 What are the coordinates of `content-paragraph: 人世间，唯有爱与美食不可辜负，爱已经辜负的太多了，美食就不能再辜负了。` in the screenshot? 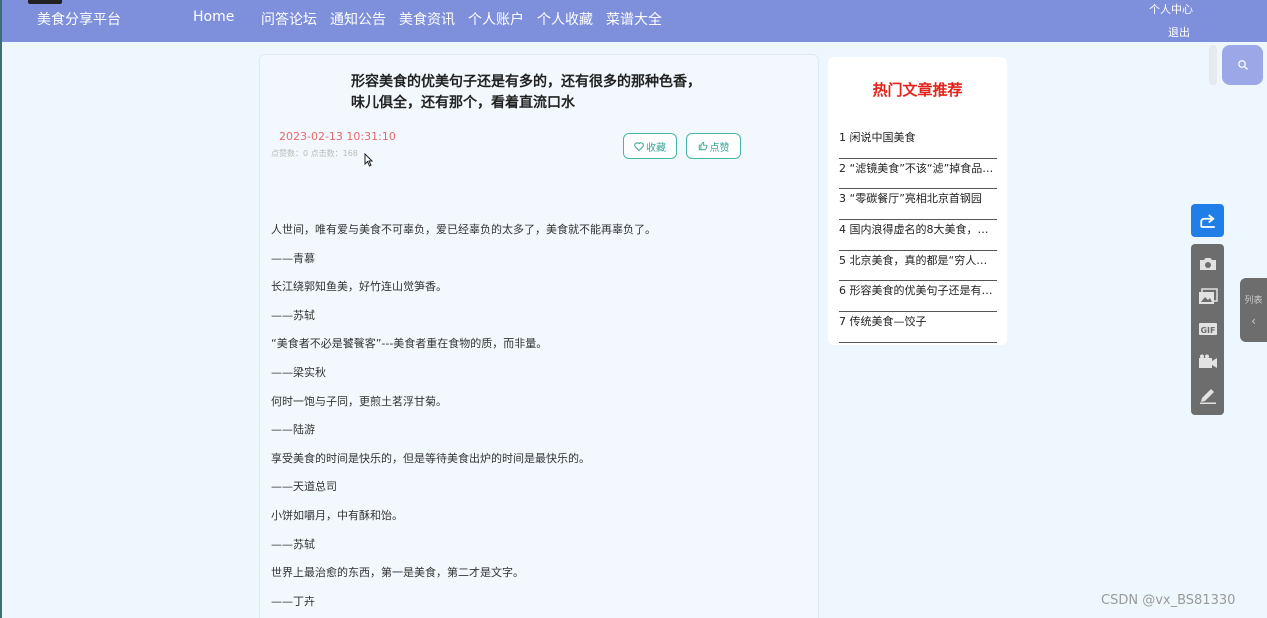 It's located at (463, 229).